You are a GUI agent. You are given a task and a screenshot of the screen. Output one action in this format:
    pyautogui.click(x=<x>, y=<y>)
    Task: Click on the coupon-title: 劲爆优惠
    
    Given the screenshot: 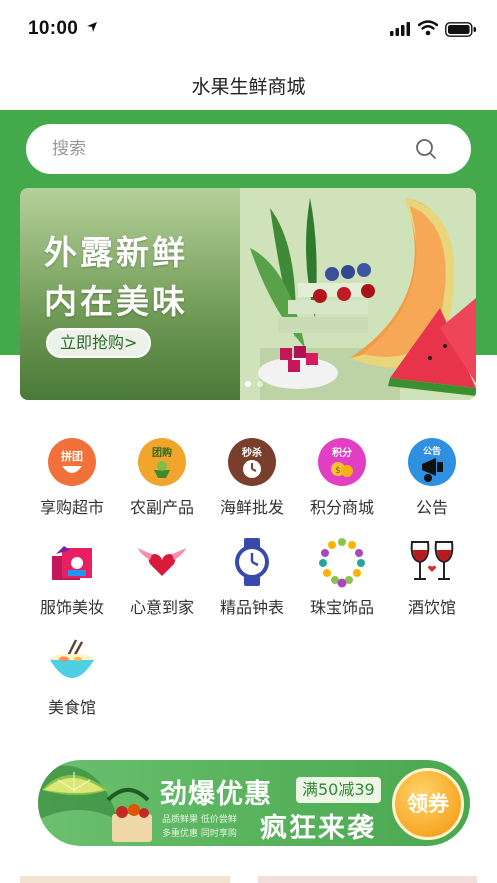 What is the action you would take?
    pyautogui.click(x=216, y=794)
    